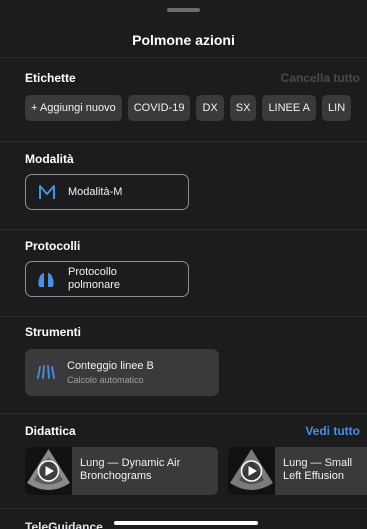  What do you see at coordinates (95, 192) in the screenshot?
I see `m-mode-label: Modalità-M` at bounding box center [95, 192].